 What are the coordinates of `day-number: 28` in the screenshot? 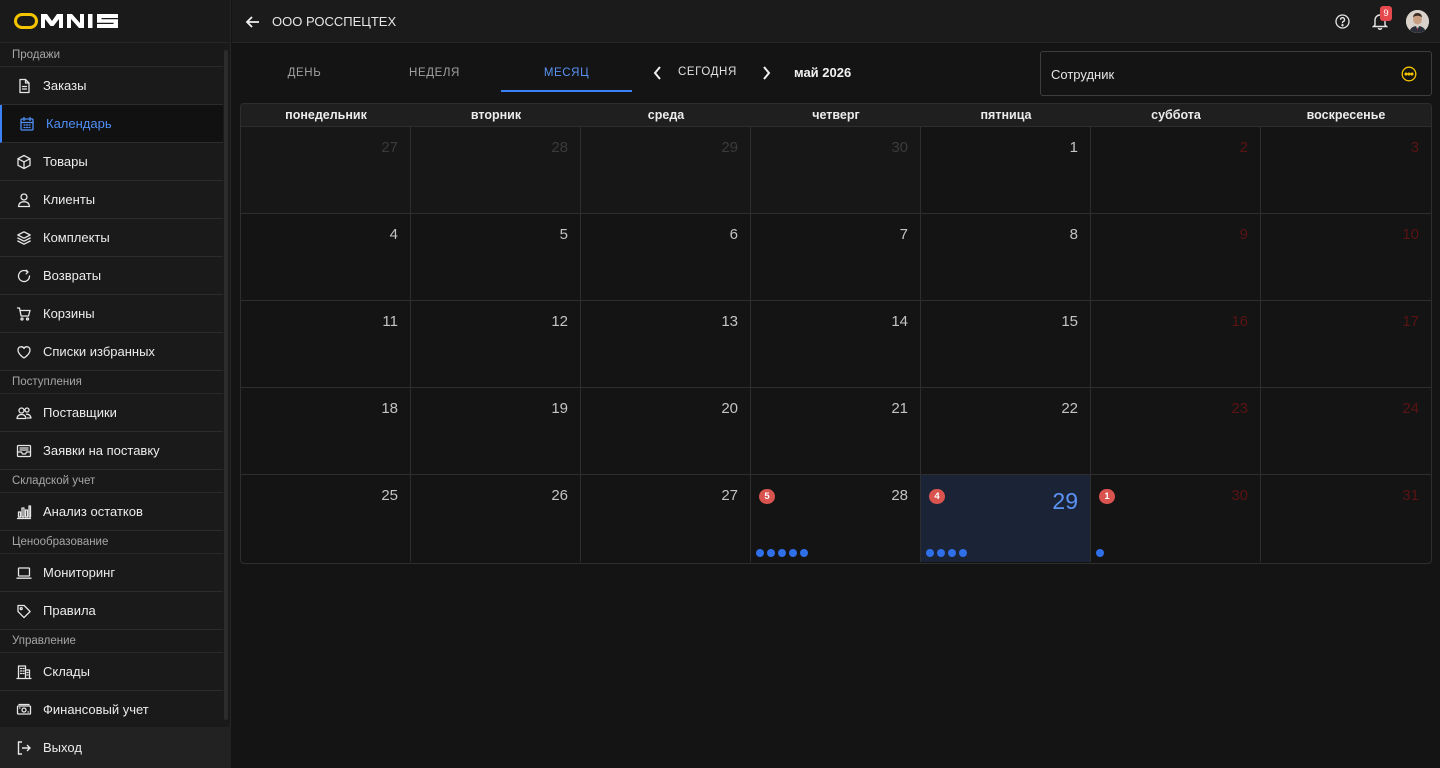 It's located at (899, 495).